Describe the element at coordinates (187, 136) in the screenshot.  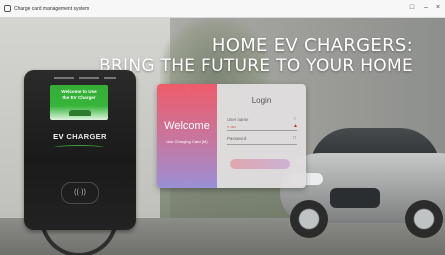
I see `welcome-panel: ··· Welcome Use Charging Card (M) ···` at that location.